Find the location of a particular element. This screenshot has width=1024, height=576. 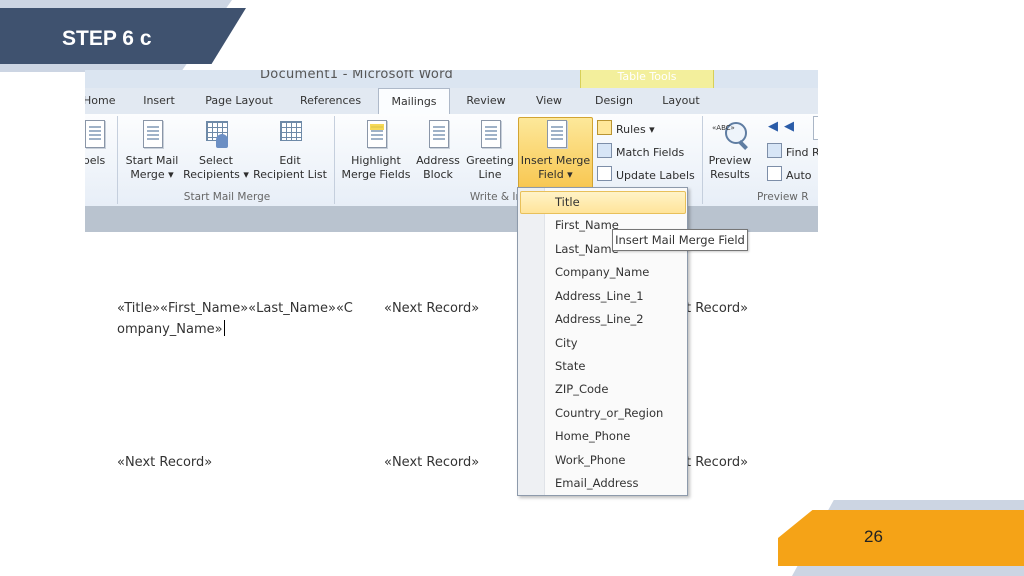

greeting-line-icon is located at coordinates (490, 134).